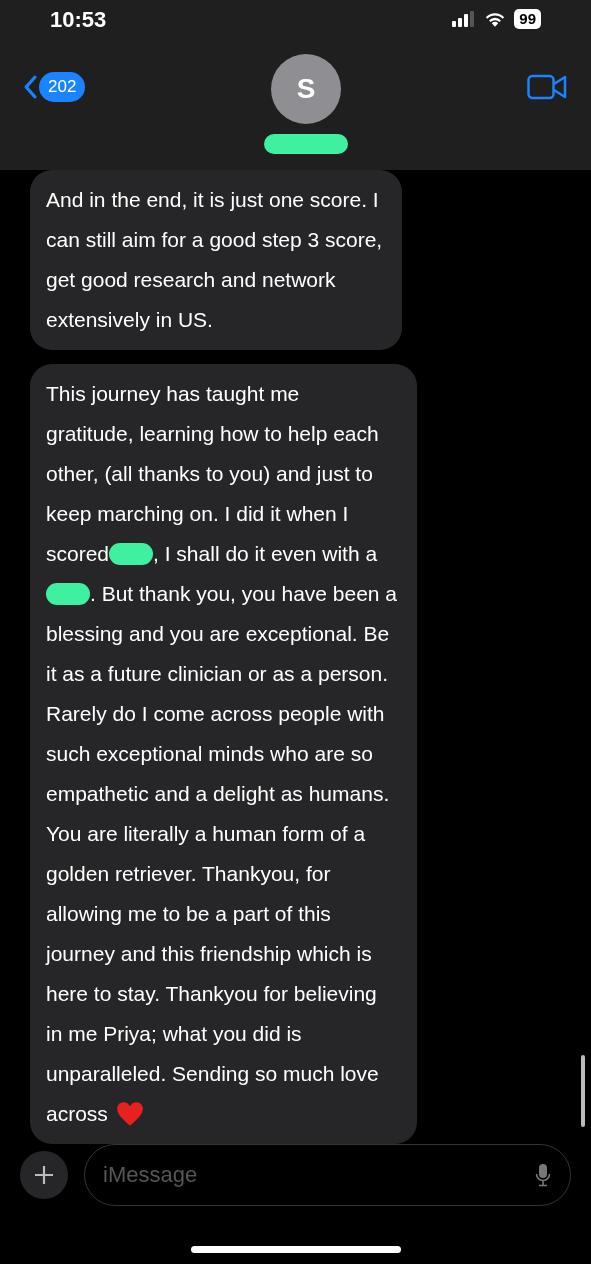  I want to click on video-camera-icon, so click(547, 87).